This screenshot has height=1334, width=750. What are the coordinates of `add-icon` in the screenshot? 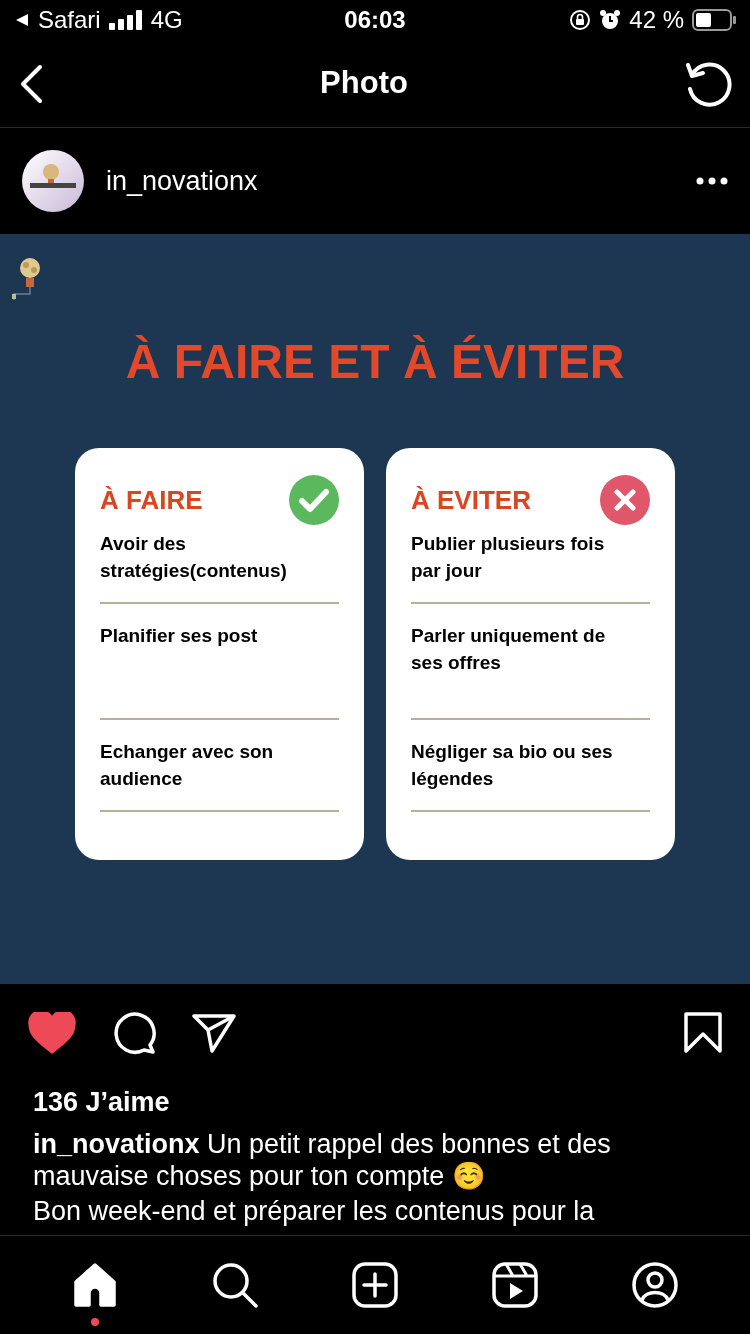 It's located at (375, 1285).